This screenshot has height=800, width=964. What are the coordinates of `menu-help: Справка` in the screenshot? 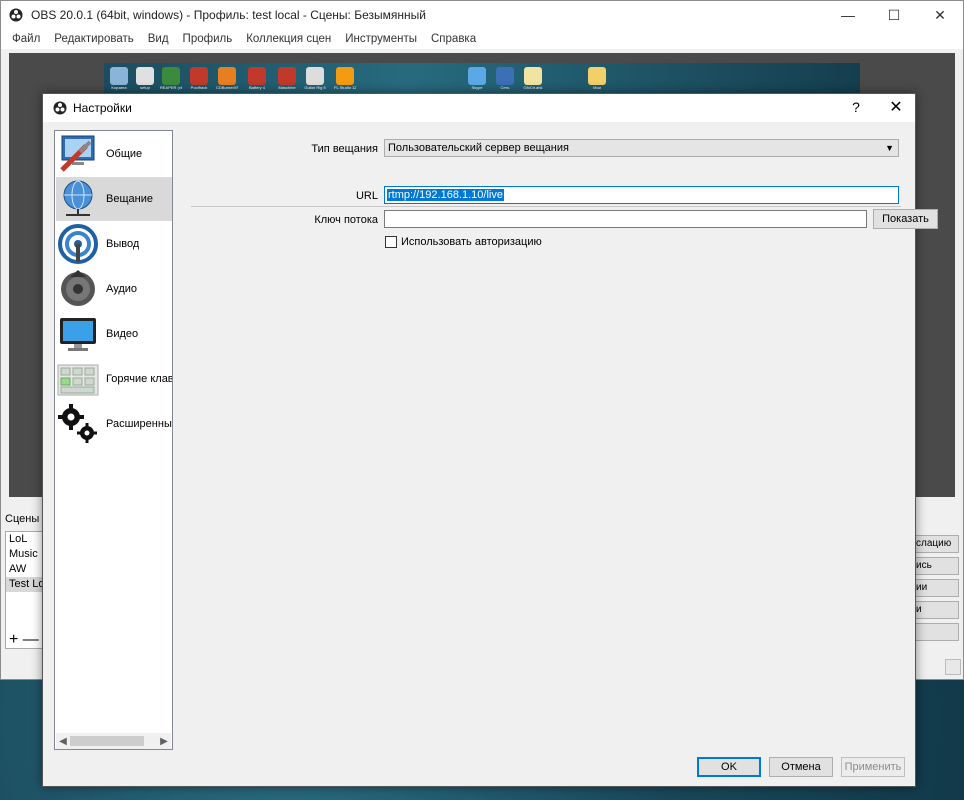 It's located at (453, 39).